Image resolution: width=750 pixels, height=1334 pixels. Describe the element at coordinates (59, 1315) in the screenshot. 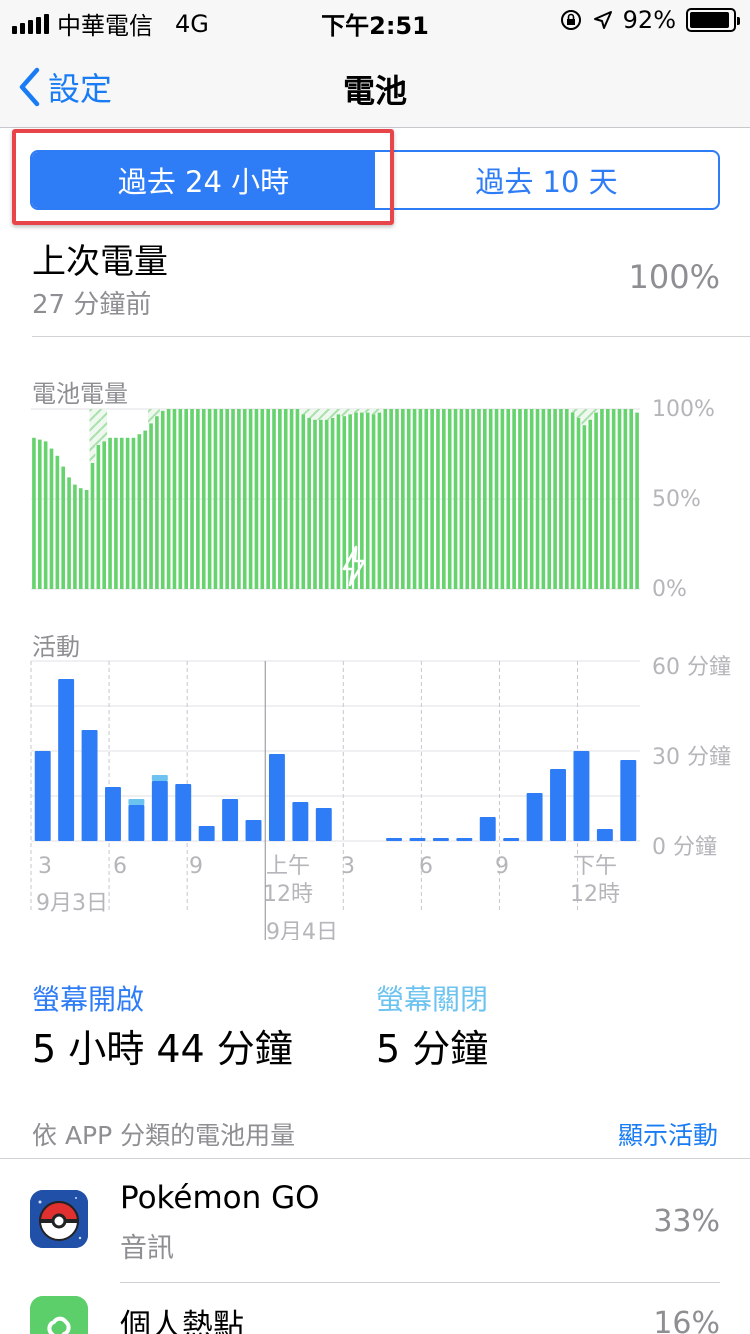

I see `hotspot-icon` at that location.